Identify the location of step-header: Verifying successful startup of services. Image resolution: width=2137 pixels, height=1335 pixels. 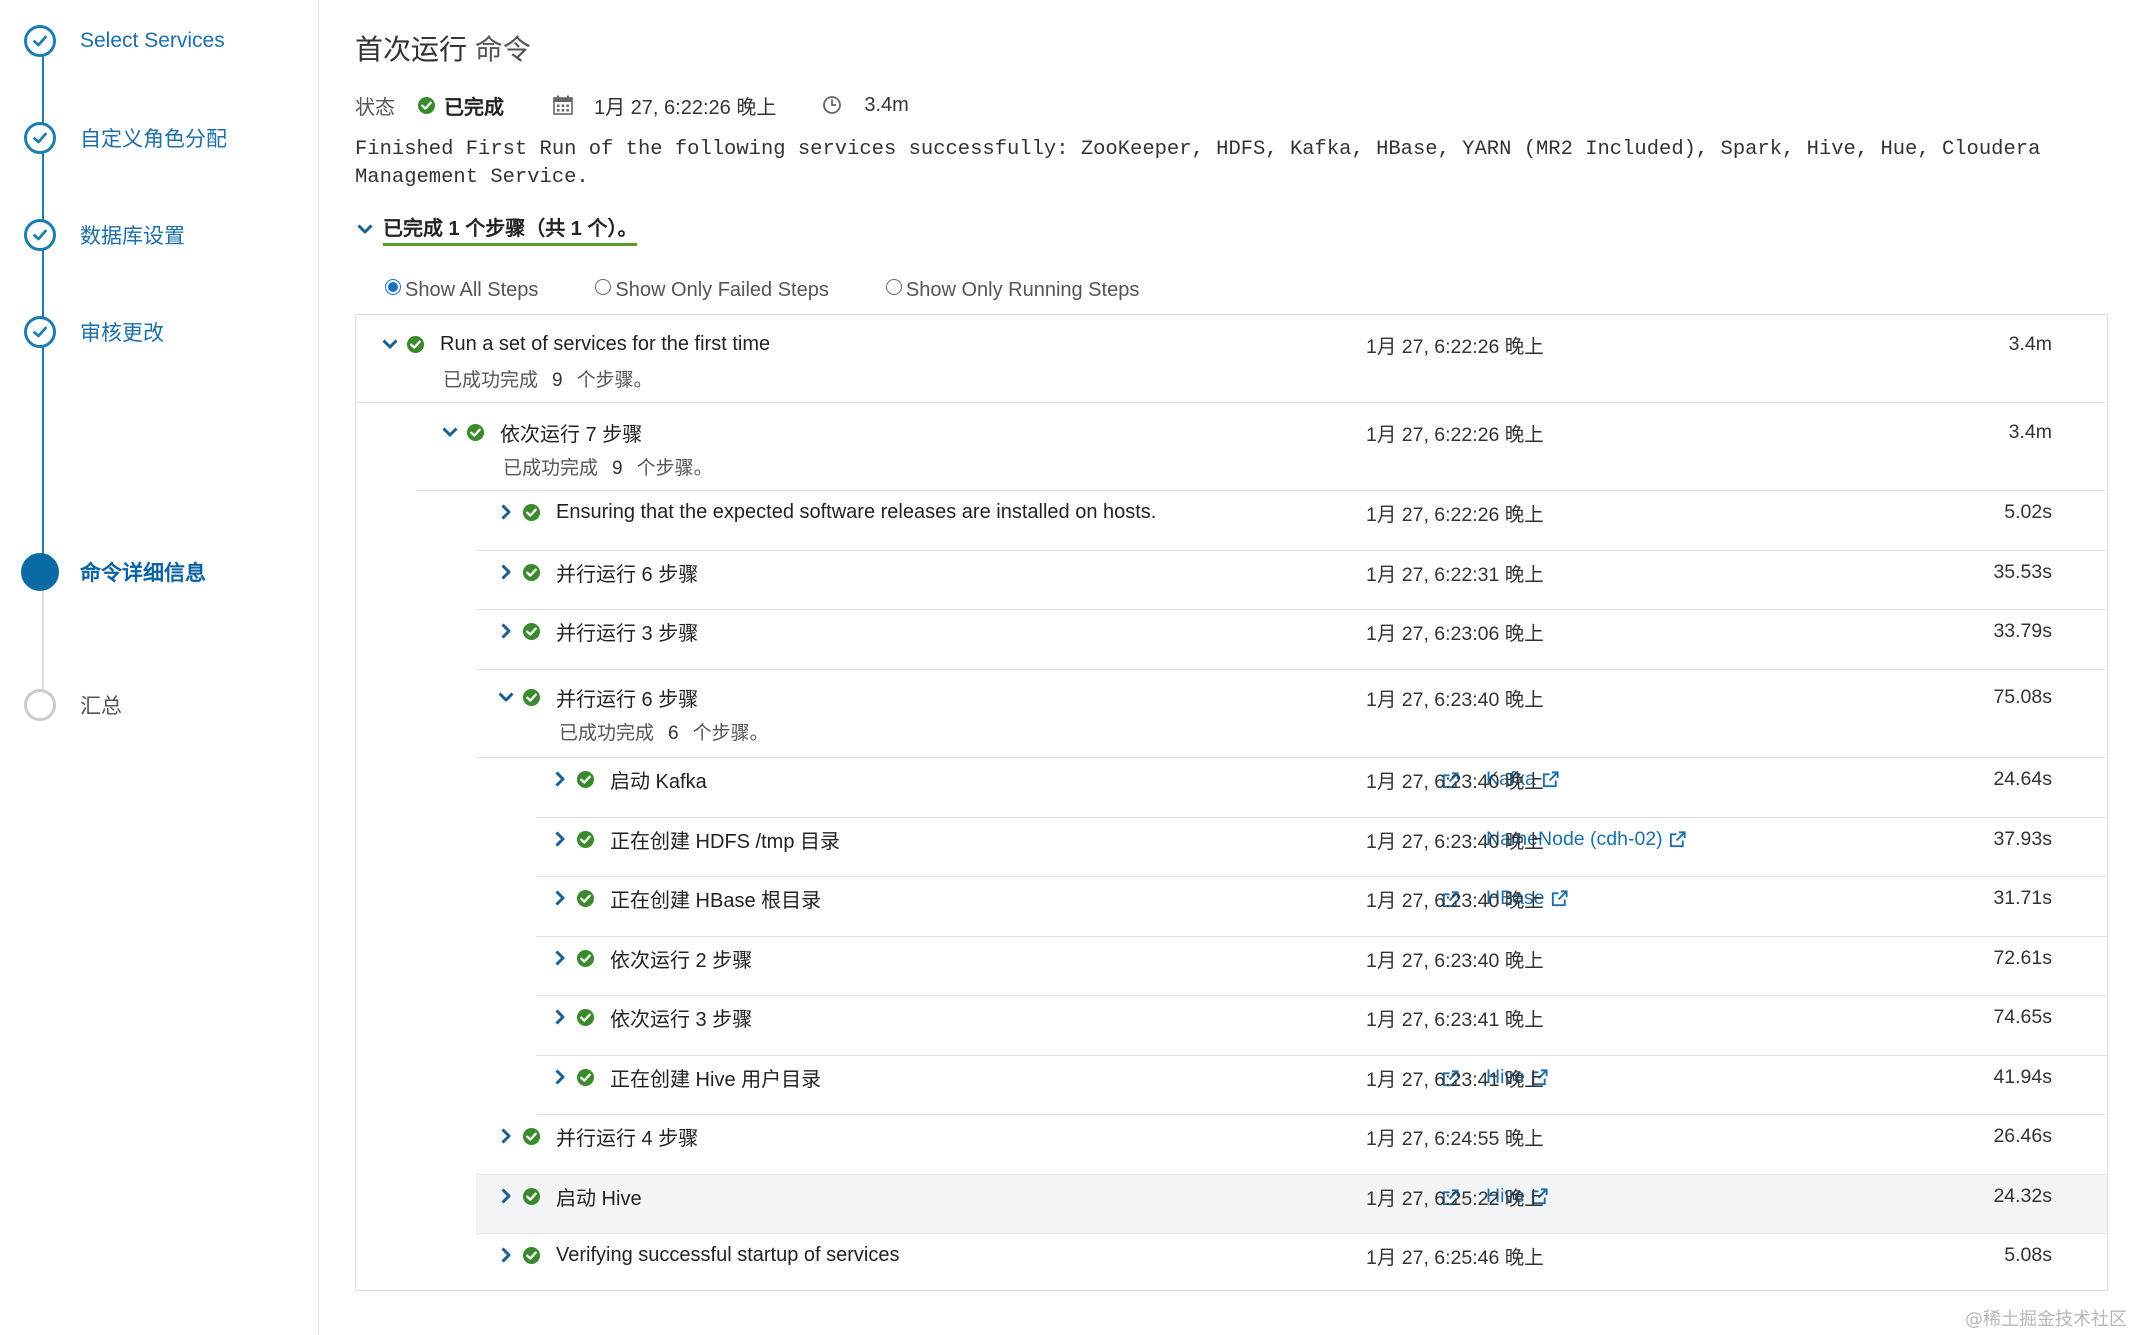
(697, 1255).